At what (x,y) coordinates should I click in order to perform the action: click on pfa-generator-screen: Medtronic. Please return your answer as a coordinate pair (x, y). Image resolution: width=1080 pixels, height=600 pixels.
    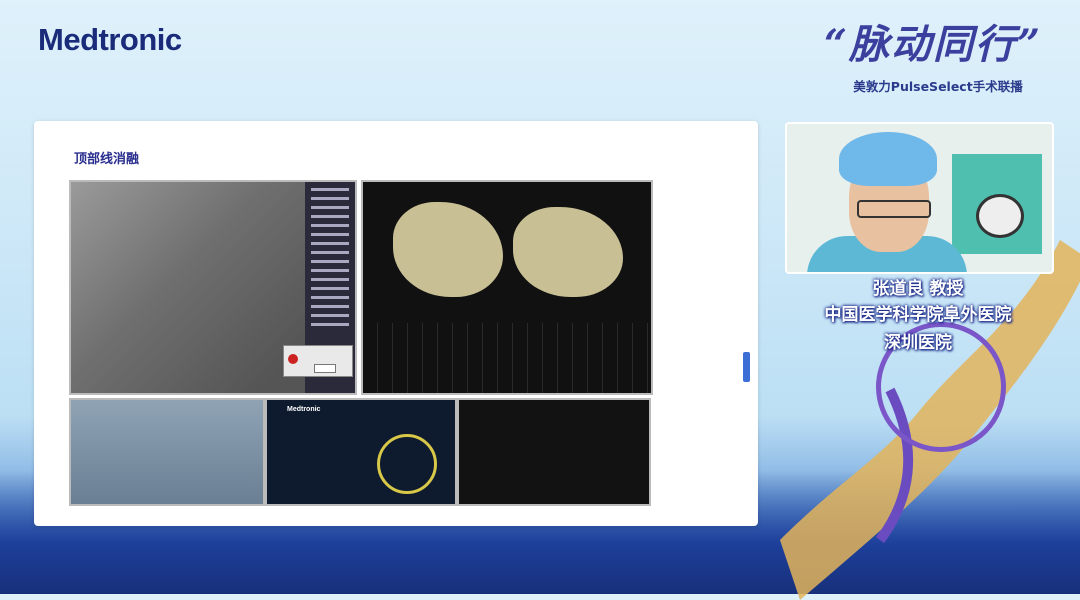
    Looking at the image, I should click on (361, 452).